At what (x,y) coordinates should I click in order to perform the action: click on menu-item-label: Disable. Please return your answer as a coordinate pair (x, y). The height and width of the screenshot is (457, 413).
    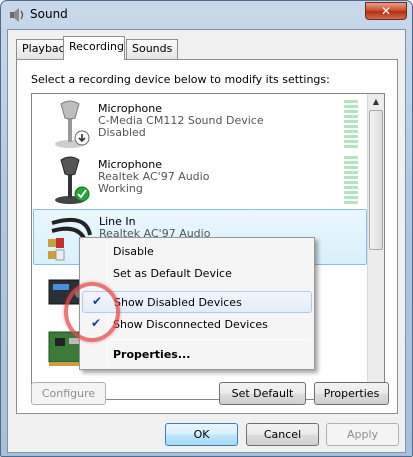
    Looking at the image, I should click on (133, 251).